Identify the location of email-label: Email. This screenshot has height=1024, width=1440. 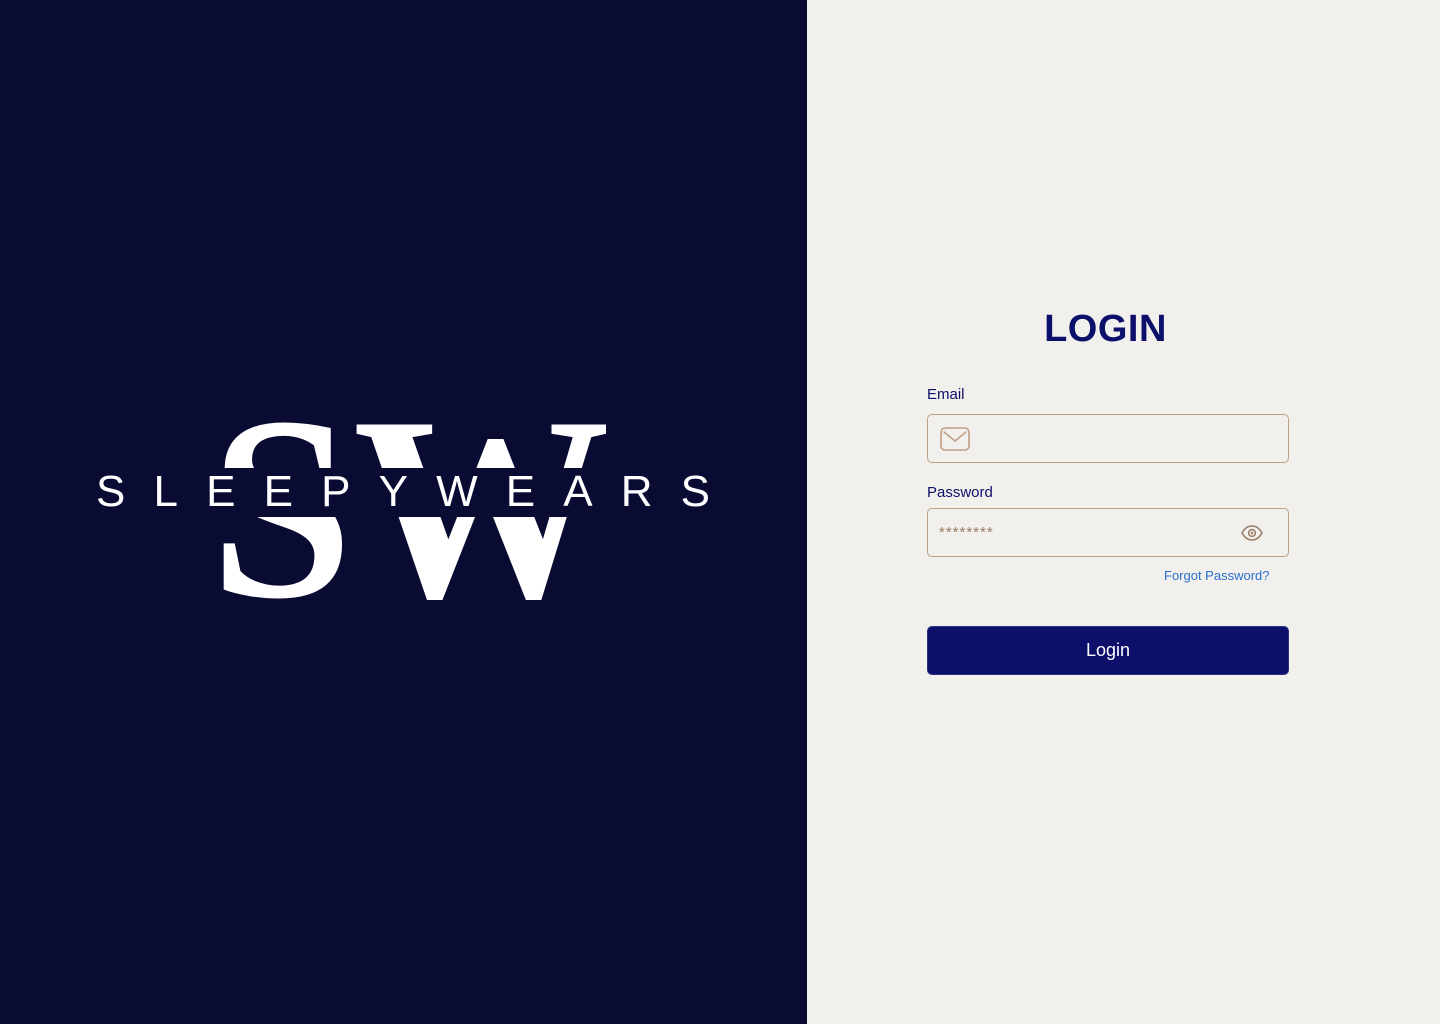
(946, 394).